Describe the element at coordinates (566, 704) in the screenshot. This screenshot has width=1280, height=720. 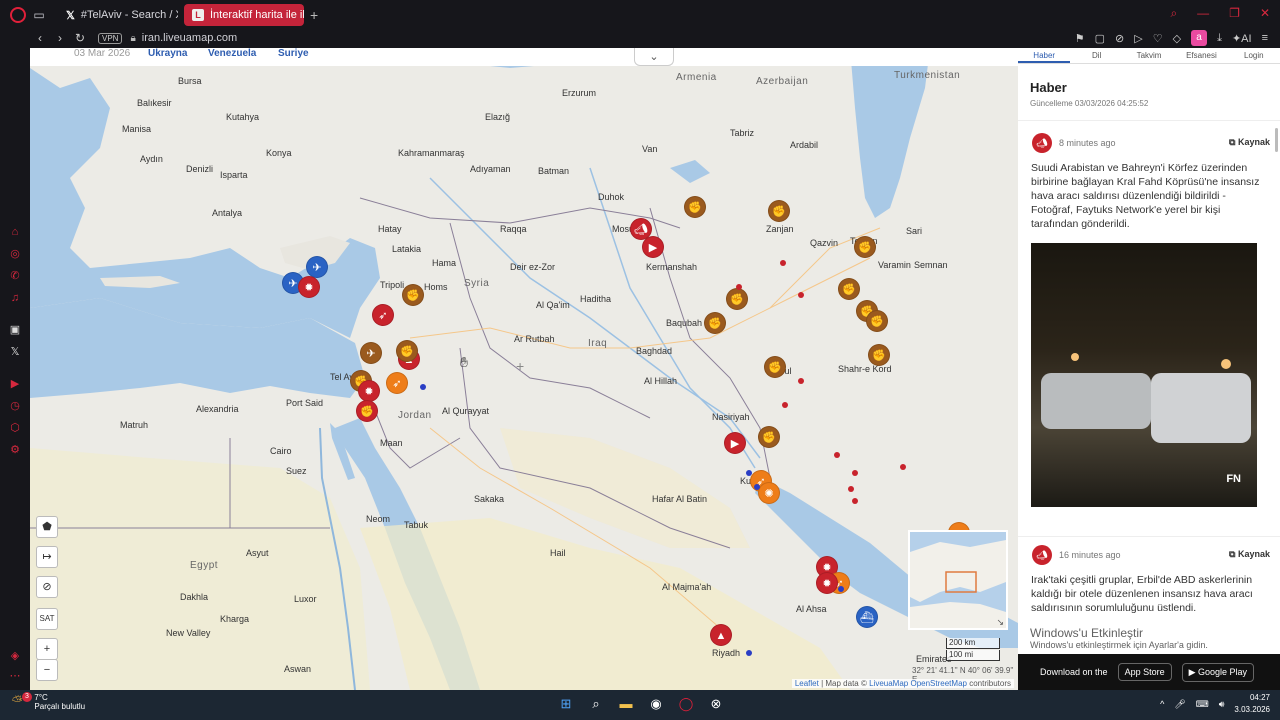
I see `start-icon: ⊞` at that location.